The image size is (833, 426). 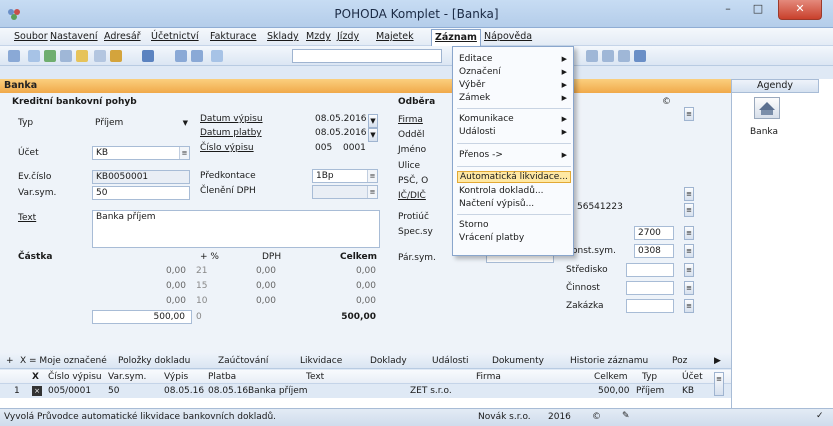 I want to click on col-platba: Platba, so click(x=222, y=377).